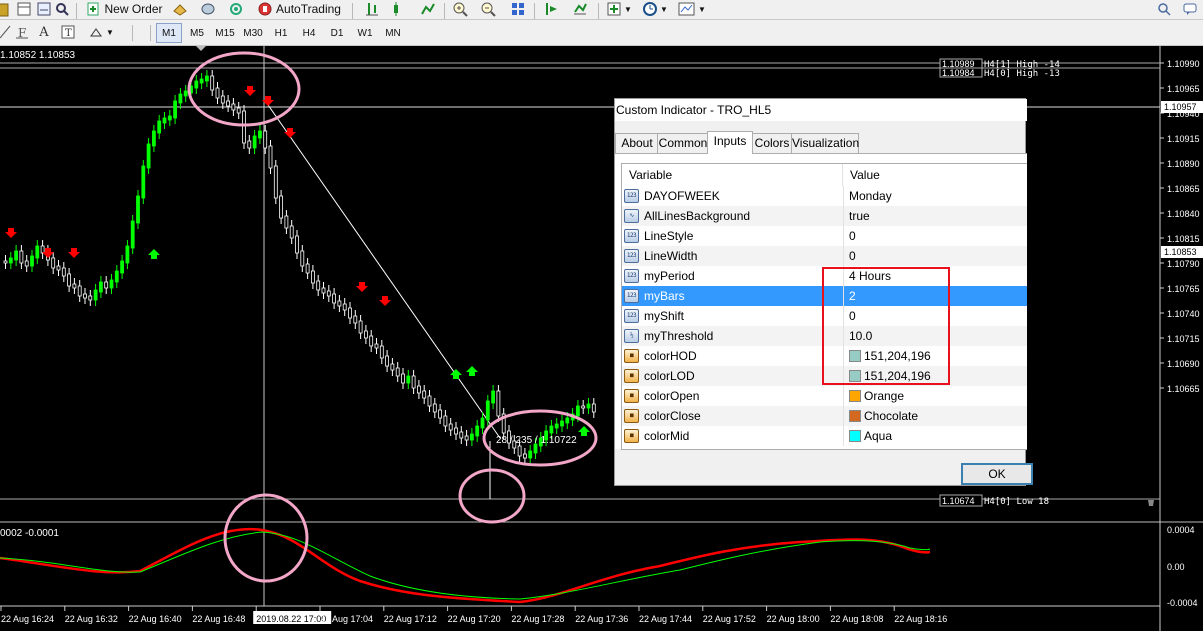  Describe the element at coordinates (365, 33) in the screenshot. I see `timeframe-w1: W1` at that location.